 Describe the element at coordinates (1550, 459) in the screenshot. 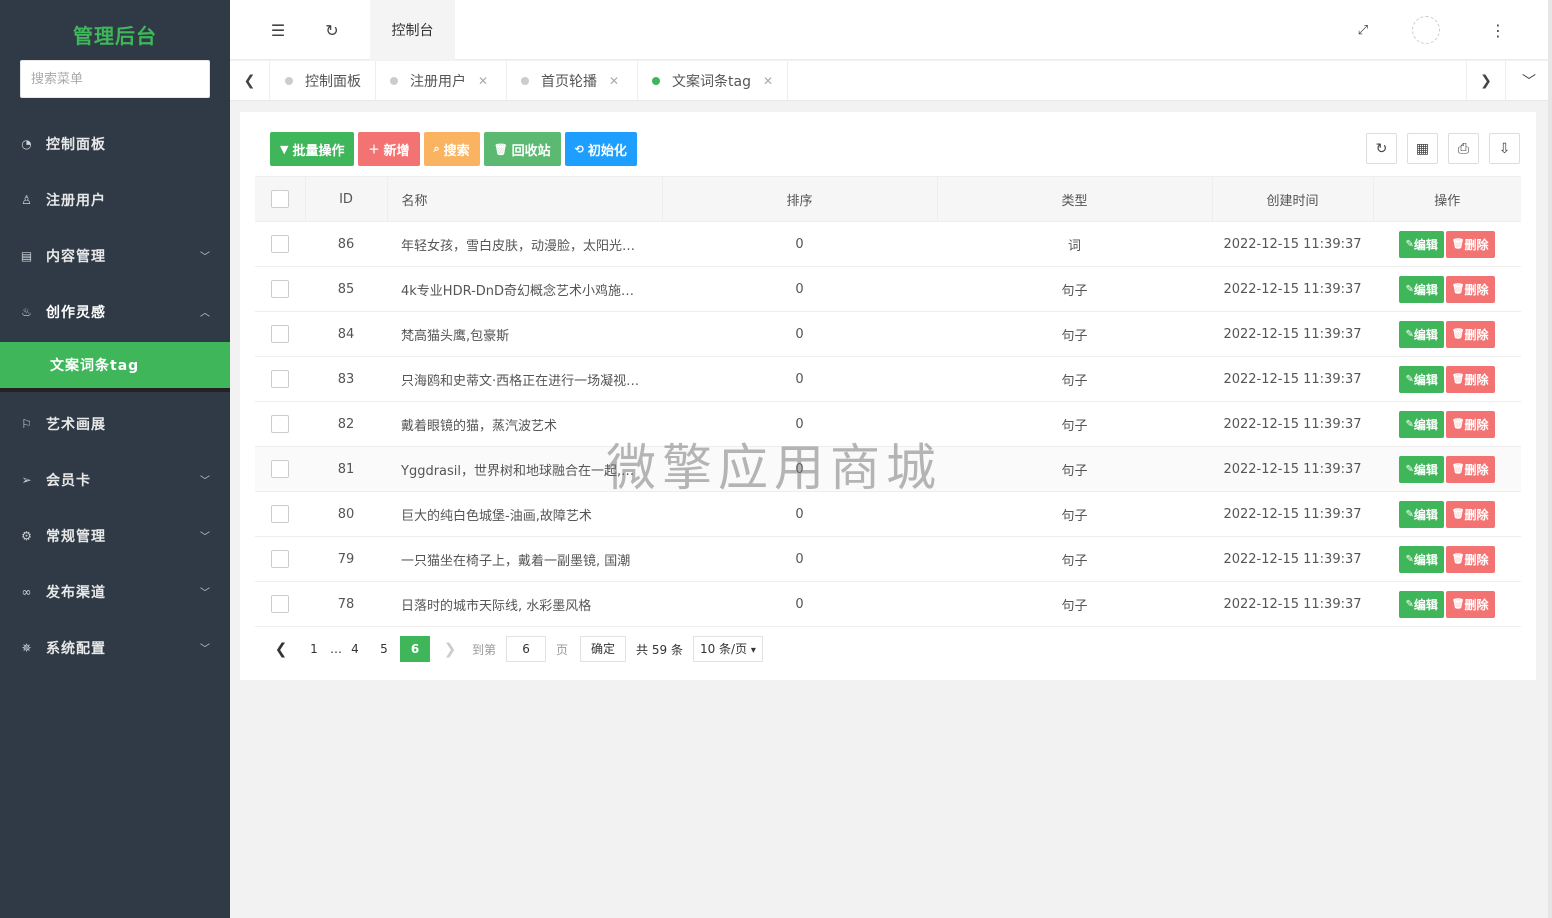

I see `scrollbar` at that location.